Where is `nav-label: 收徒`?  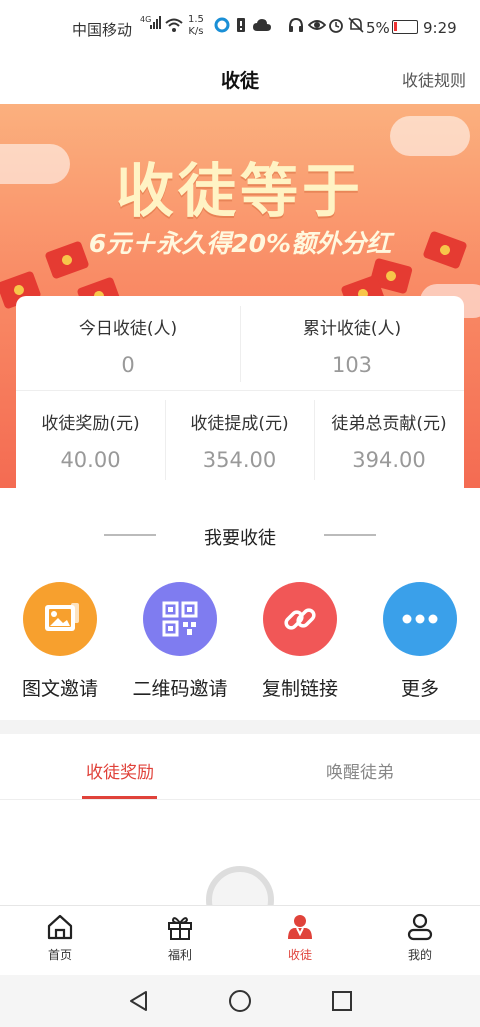 nav-label: 收徒 is located at coordinates (299, 955).